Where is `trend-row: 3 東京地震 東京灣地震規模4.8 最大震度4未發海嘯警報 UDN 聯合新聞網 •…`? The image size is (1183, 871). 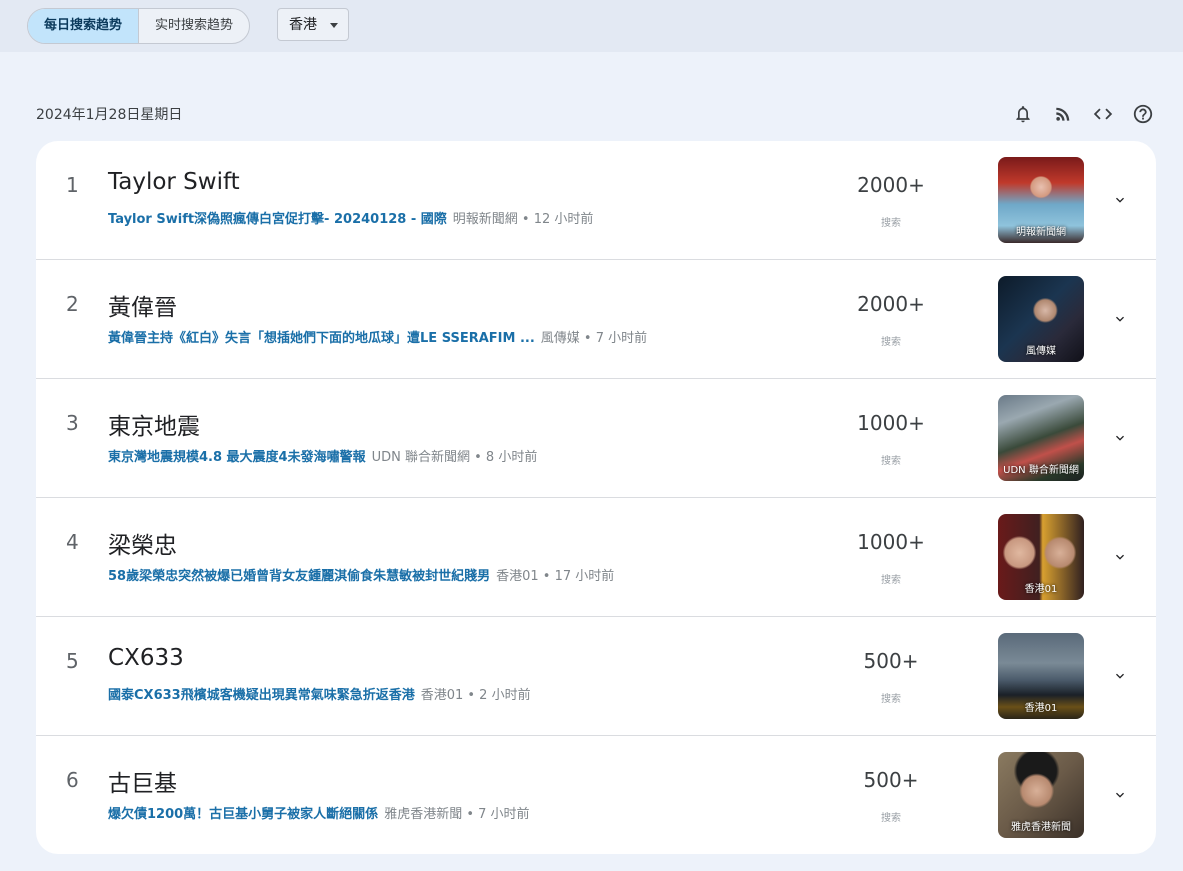
trend-row: 3 東京地震 東京灣地震規模4.8 最大震度4未發海嘯警報 UDN 聯合新聞網 •… is located at coordinates (596, 438).